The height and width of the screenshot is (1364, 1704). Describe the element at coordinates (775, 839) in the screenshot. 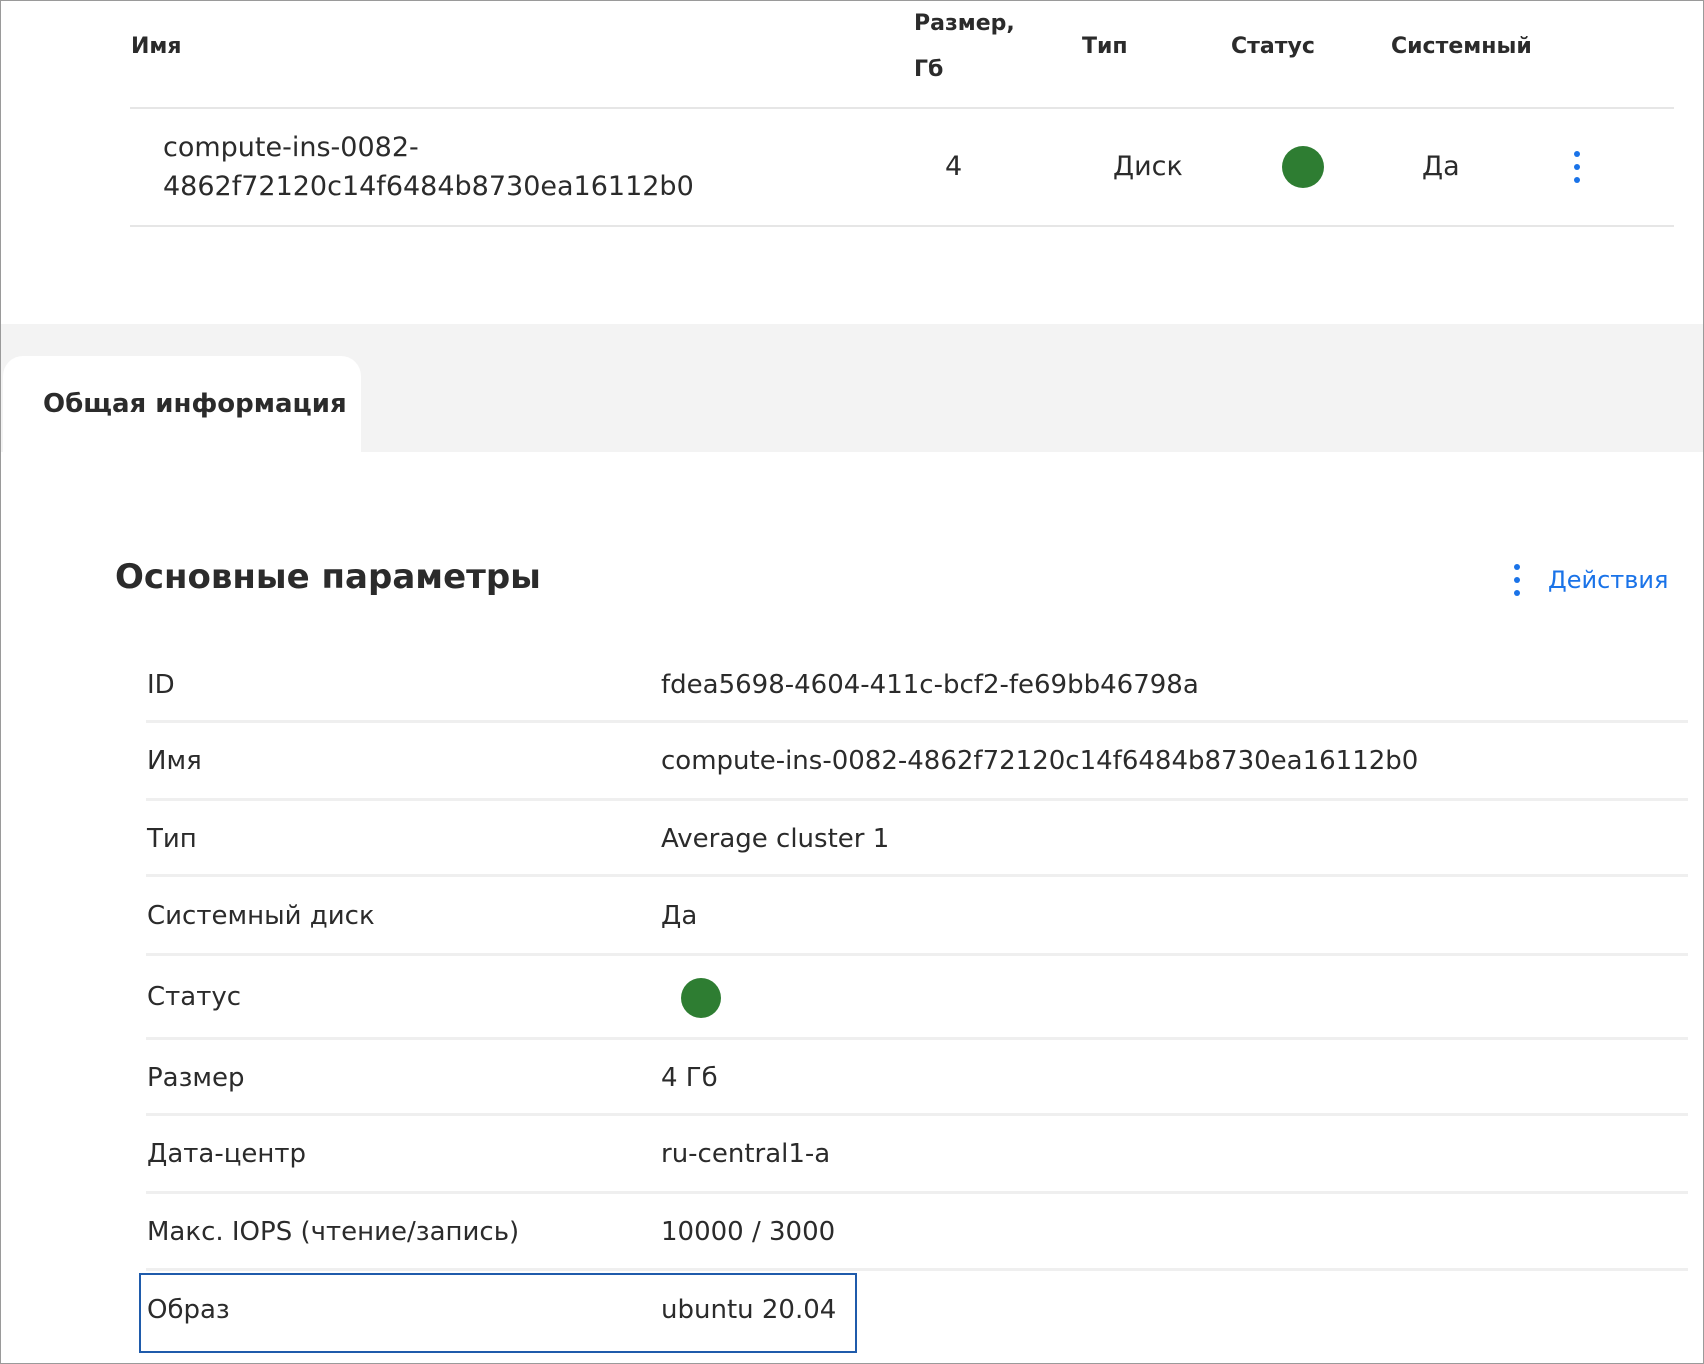

I see `property-value-type: Average cluster 1` at that location.